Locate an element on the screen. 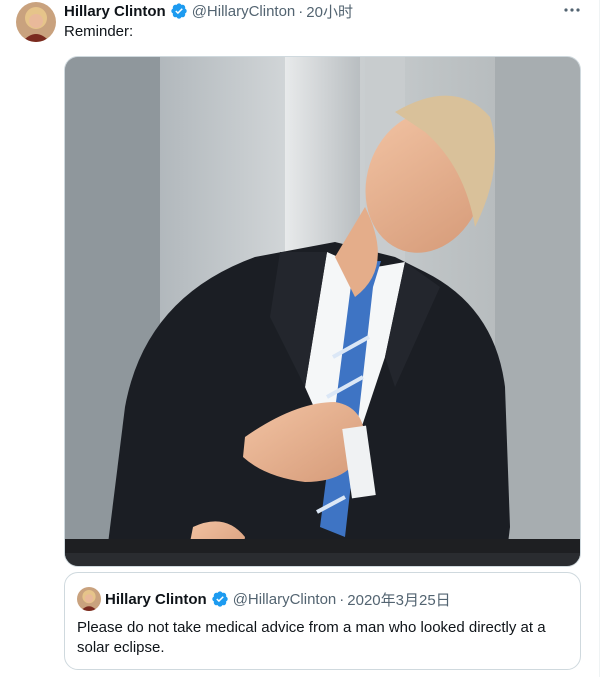 This screenshot has width=604, height=677. author-handle: @HillaryClinton is located at coordinates (244, 11).